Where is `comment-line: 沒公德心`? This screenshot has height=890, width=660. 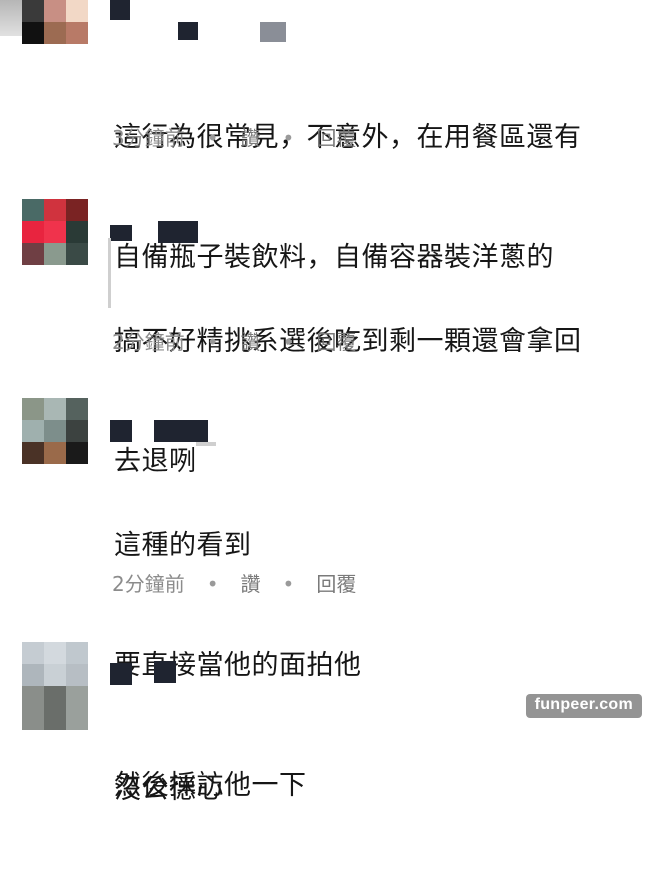 comment-line: 沒公德心 is located at coordinates (169, 789).